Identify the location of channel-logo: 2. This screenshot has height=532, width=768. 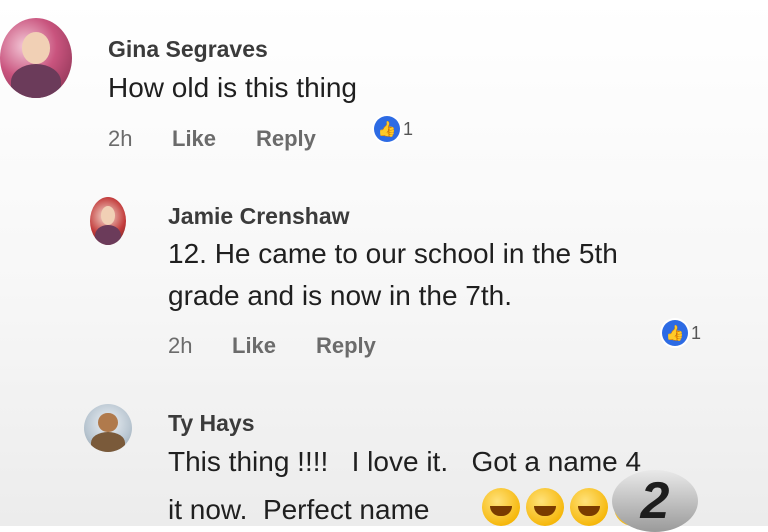
(655, 501).